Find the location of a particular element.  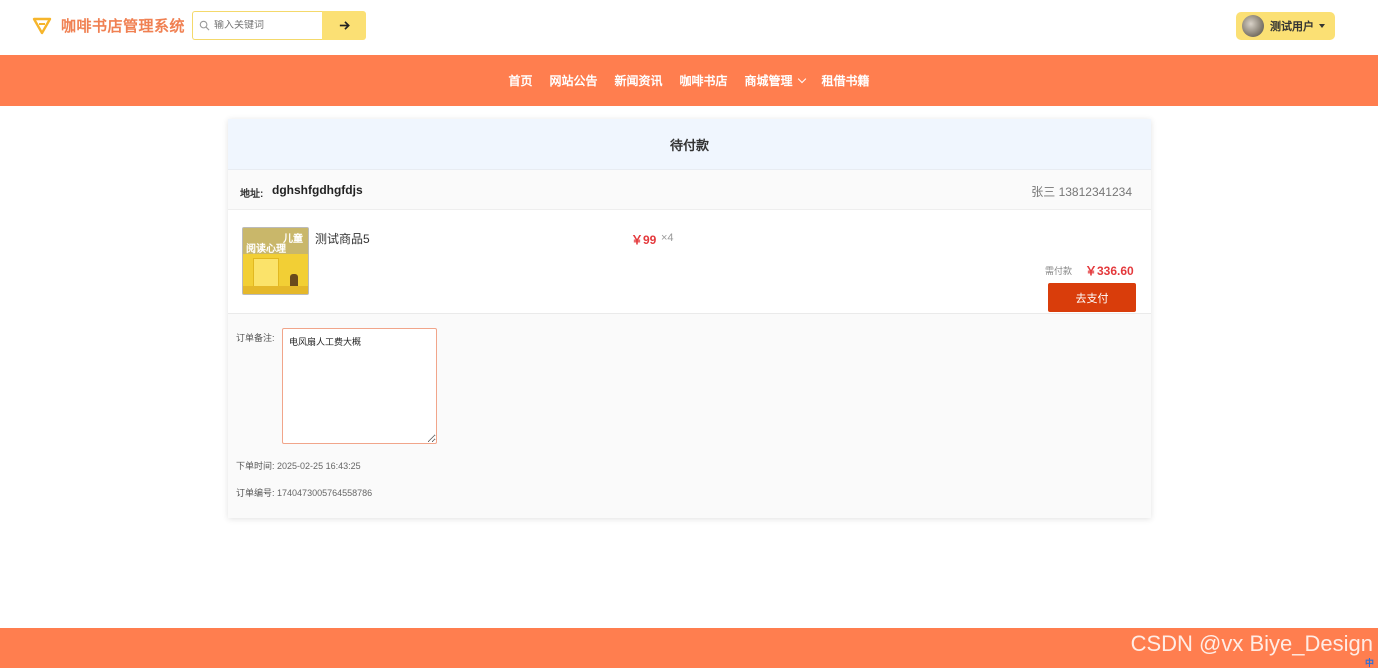

nav-label: 新闻资讯 is located at coordinates (638, 80).